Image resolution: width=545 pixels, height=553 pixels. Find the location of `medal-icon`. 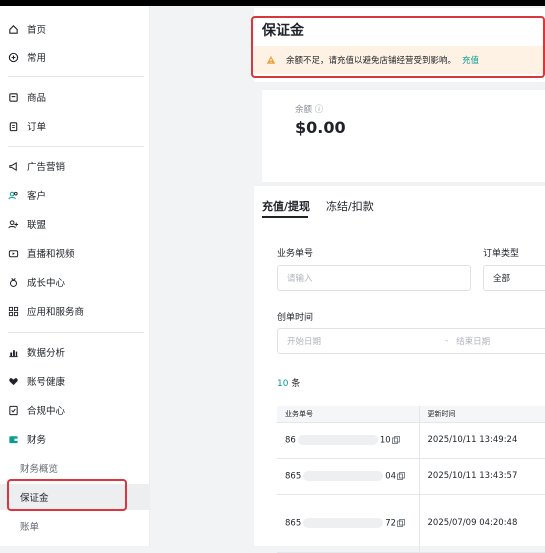

medal-icon is located at coordinates (13, 282).